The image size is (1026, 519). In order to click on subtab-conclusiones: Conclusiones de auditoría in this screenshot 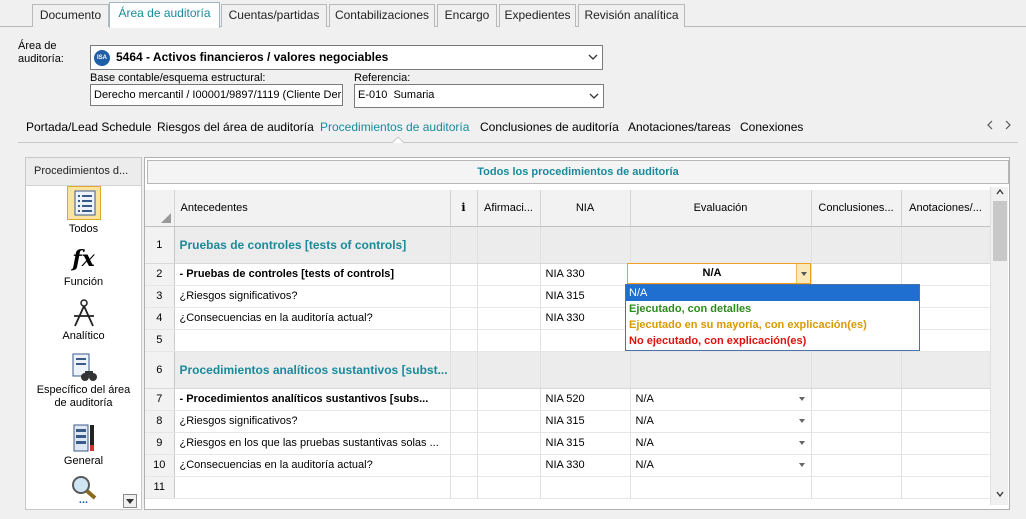, I will do `click(549, 127)`.